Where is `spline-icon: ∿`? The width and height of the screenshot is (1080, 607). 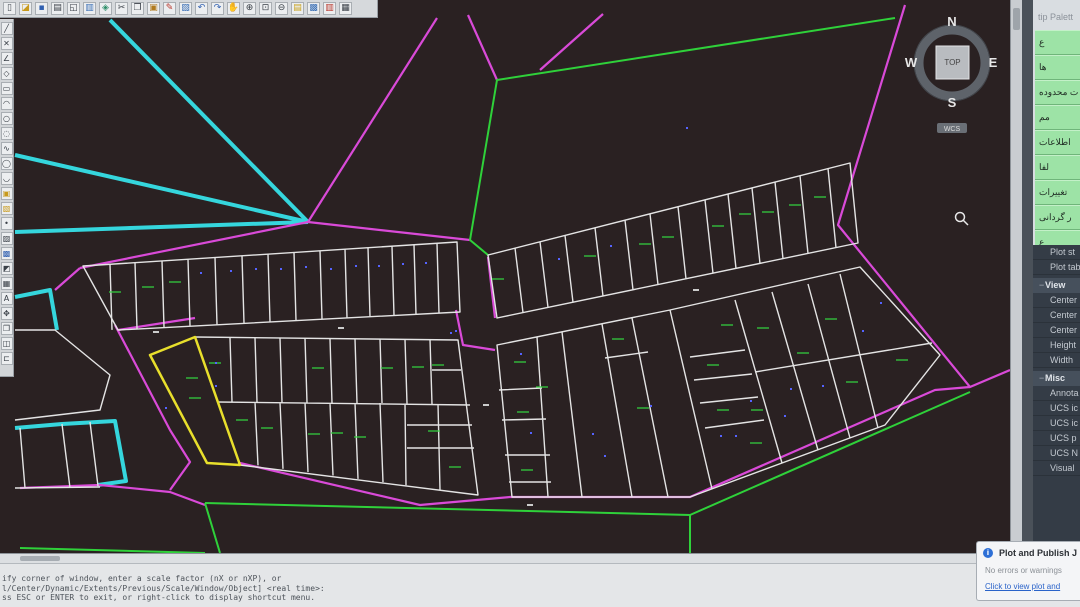
spline-icon: ∿ is located at coordinates (6, 148).